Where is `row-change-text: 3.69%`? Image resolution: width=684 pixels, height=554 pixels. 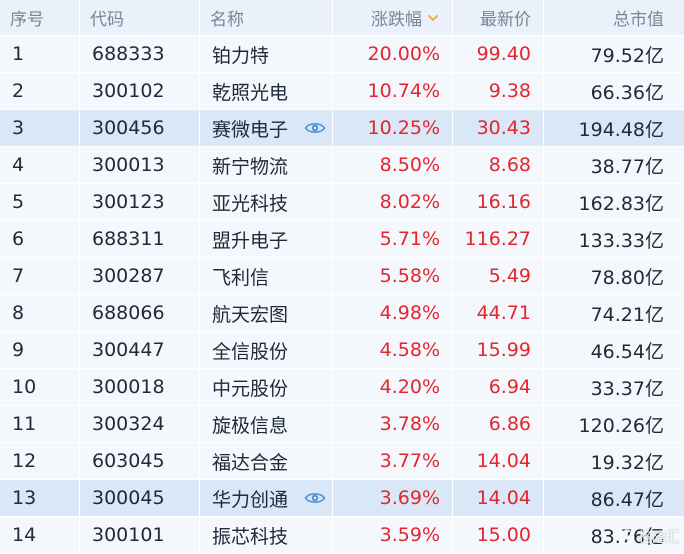 row-change-text: 3.69% is located at coordinates (409, 498).